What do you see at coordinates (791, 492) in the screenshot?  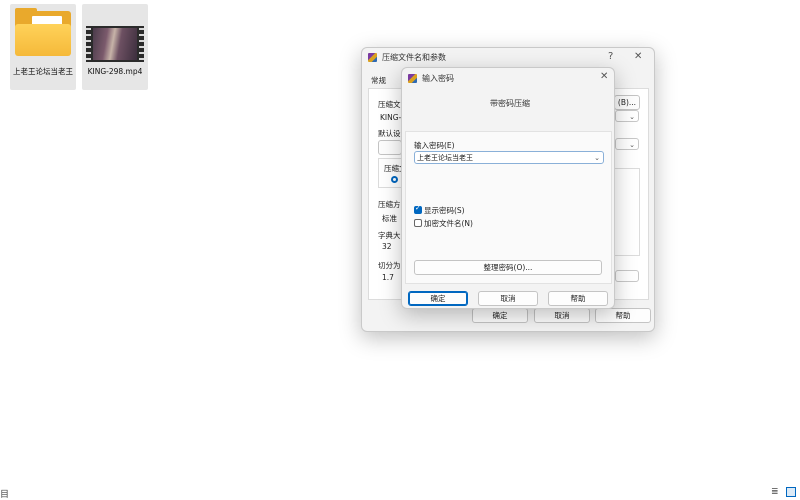 I see `tiles-view-icon` at bounding box center [791, 492].